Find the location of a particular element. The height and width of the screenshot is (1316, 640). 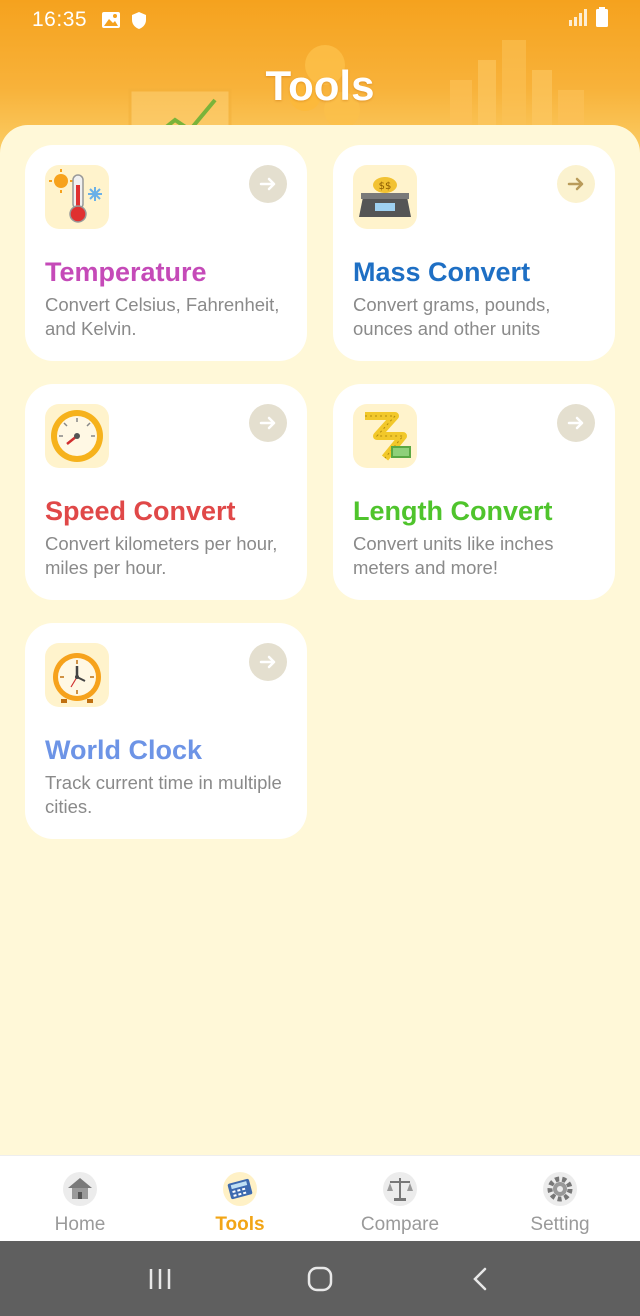

home-icon is located at coordinates (80, 1189).